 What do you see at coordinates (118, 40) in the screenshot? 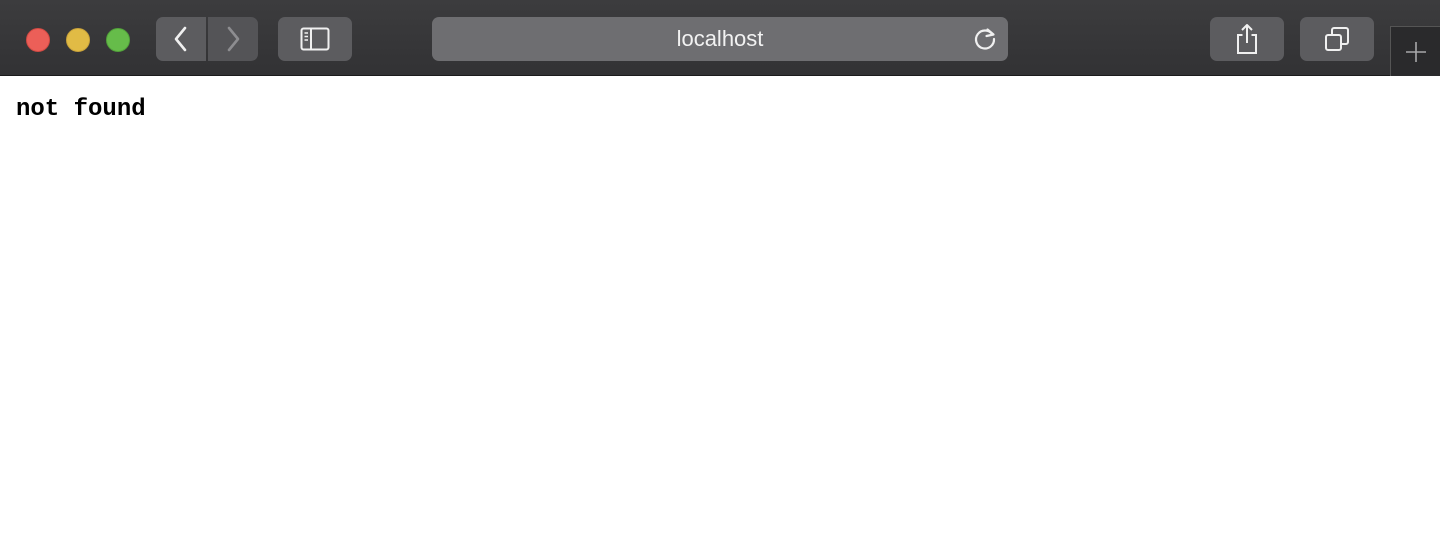
I see `zoom-window-button` at bounding box center [118, 40].